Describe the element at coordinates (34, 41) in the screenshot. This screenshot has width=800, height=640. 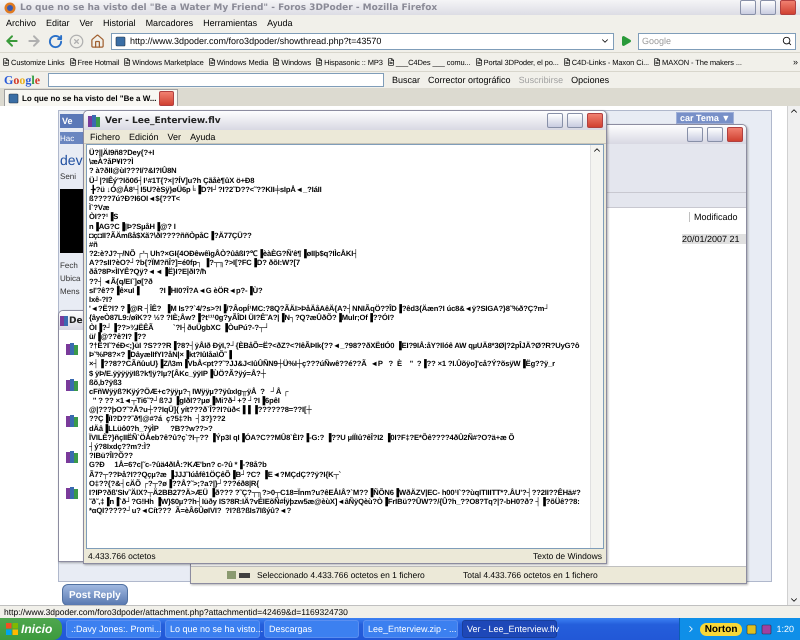
I see `forward-icon` at that location.